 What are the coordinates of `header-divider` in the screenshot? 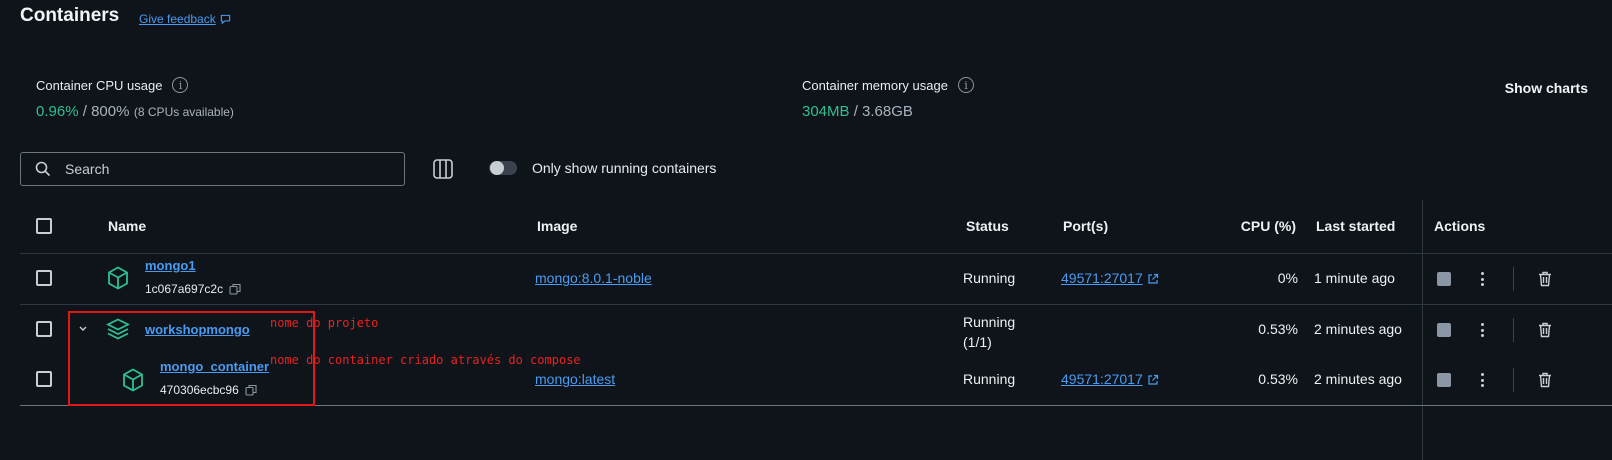 It's located at (816, 253).